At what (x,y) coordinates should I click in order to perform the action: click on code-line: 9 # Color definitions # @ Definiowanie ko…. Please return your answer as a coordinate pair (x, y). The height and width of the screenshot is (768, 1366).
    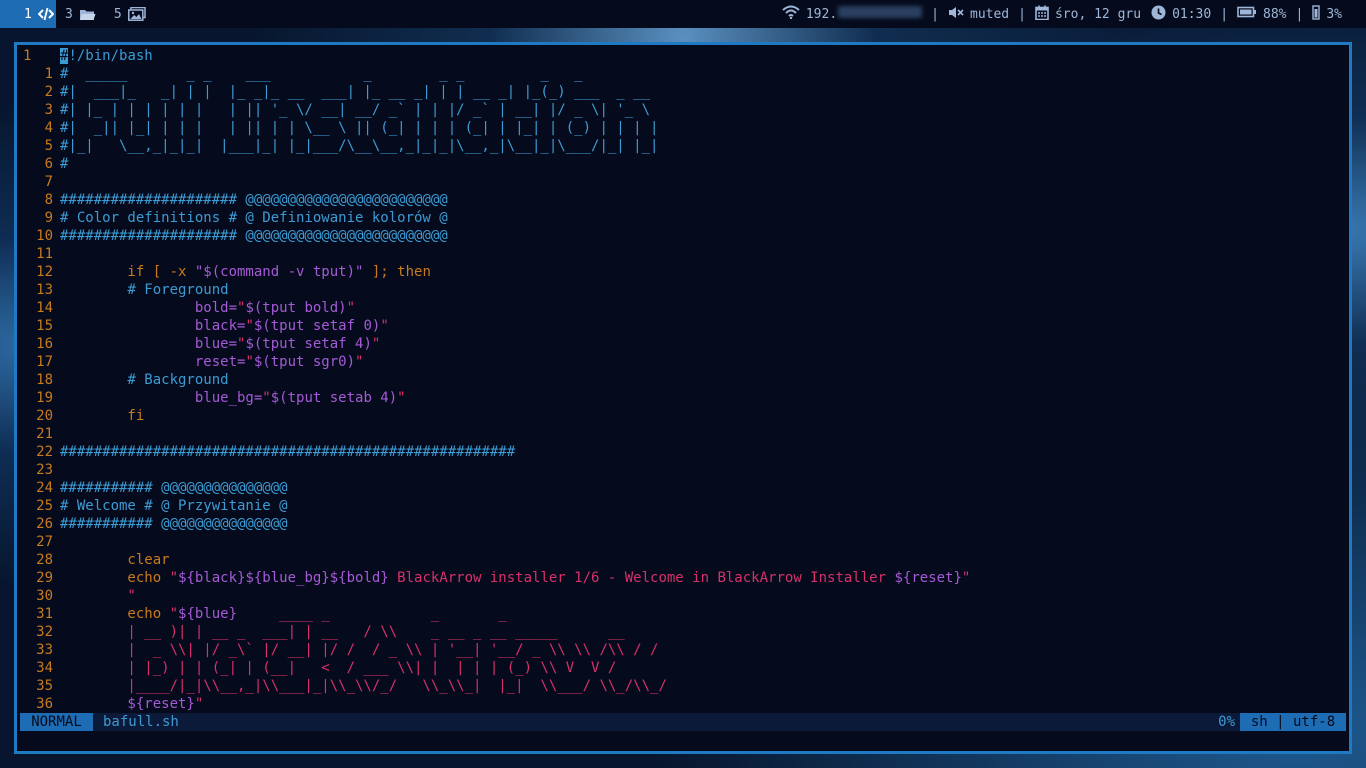
    Looking at the image, I should click on (683, 218).